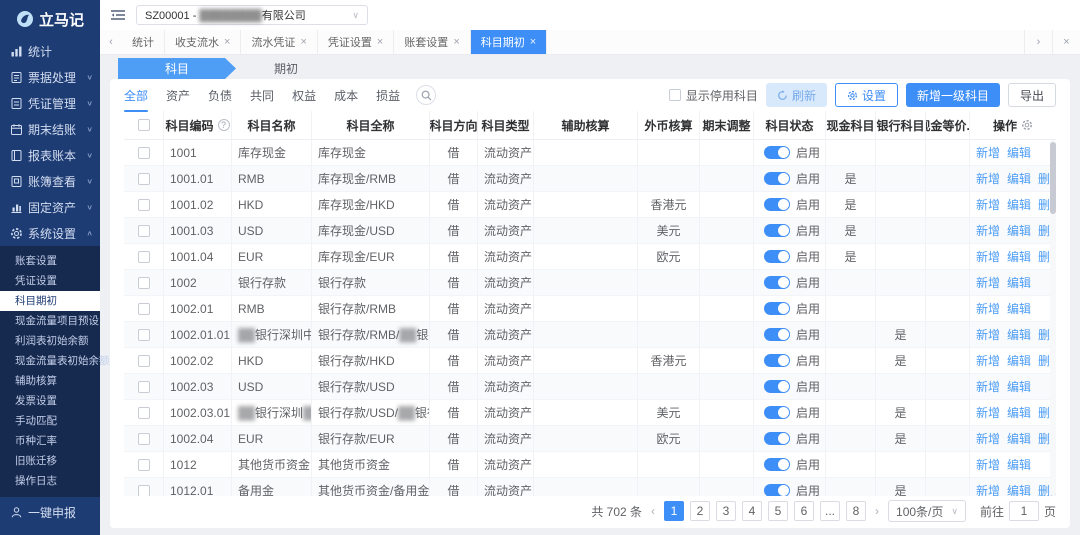 The width and height of the screenshot is (1080, 535). Describe the element at coordinates (143, 125) in the screenshot. I see `select-all-checkbox` at that location.